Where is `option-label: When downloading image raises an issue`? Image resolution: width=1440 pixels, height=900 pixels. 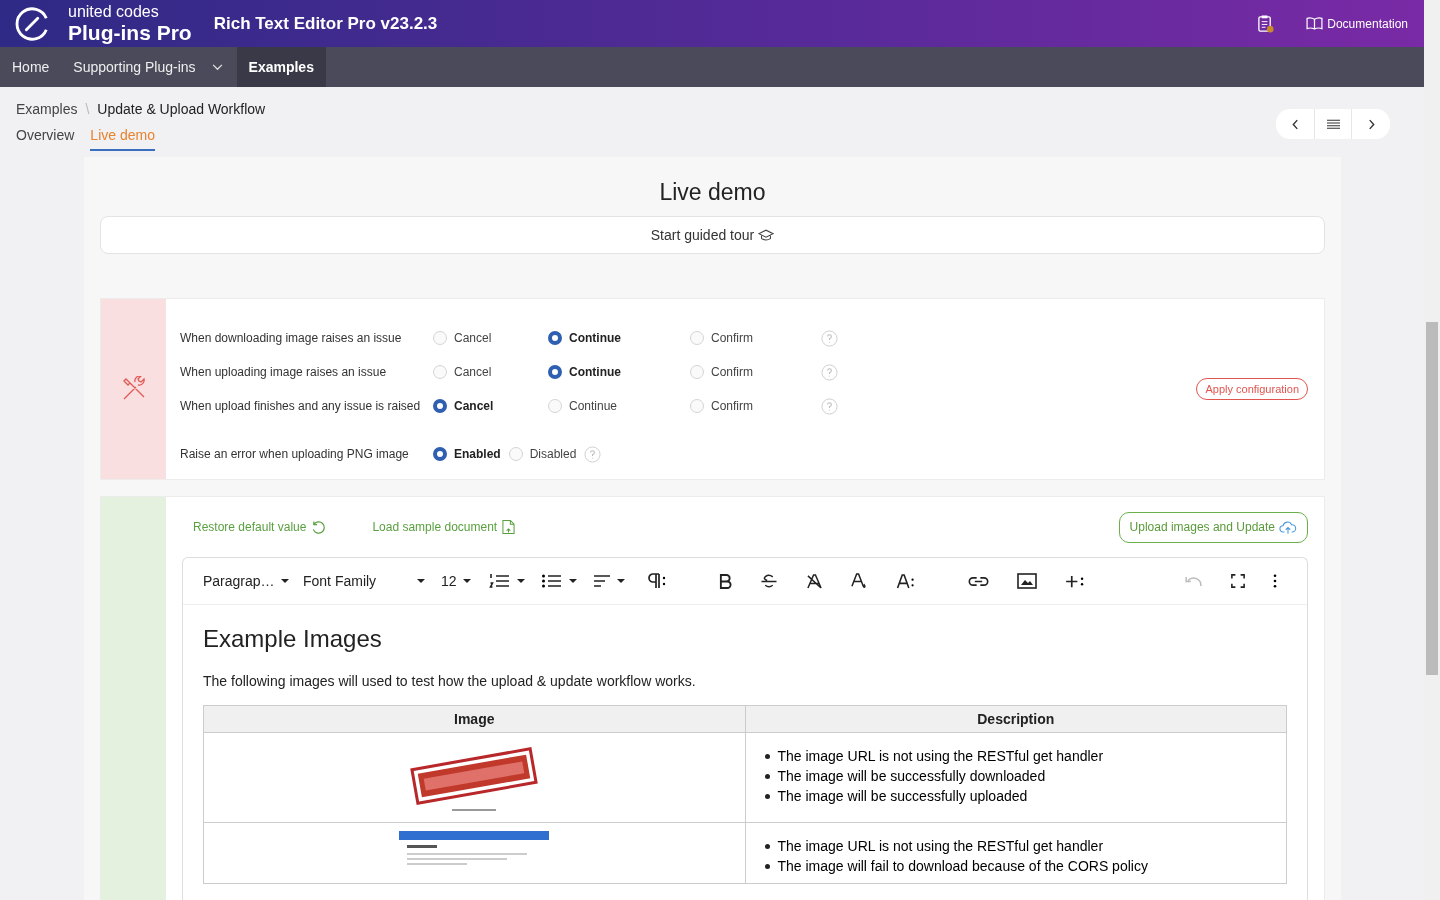
option-label: When downloading image raises an issue is located at coordinates (291, 338).